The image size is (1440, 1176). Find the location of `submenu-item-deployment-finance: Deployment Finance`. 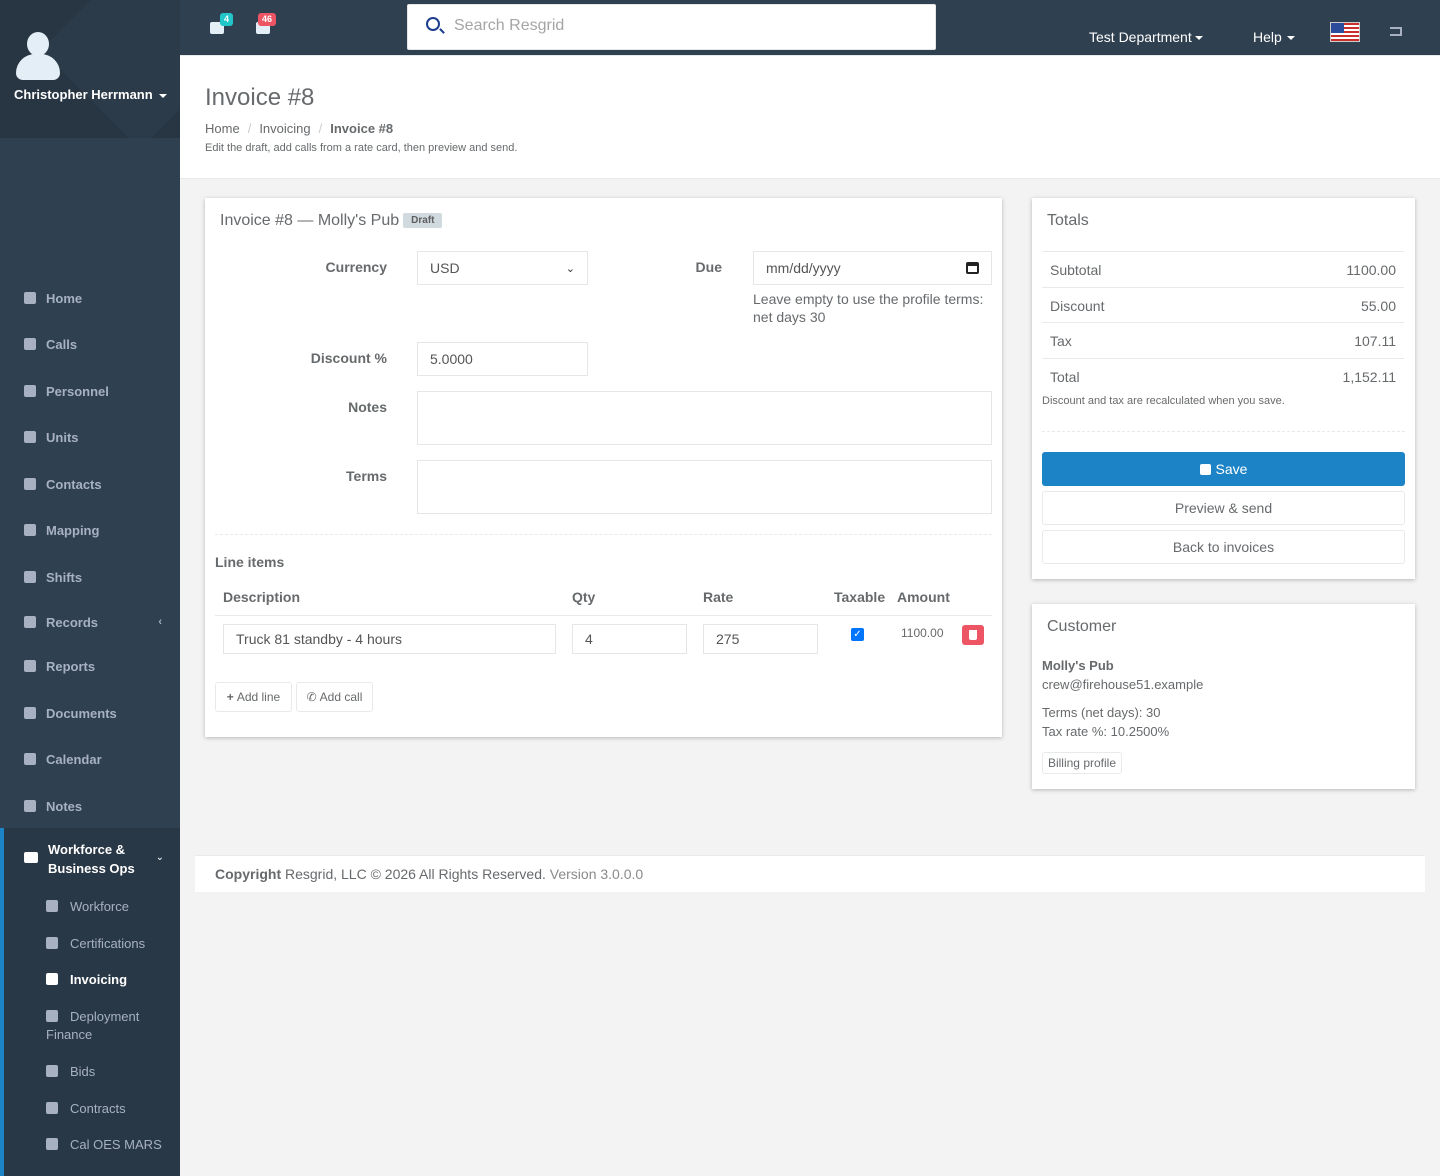

submenu-item-deployment-finance: Deployment Finance is located at coordinates (101, 1026).